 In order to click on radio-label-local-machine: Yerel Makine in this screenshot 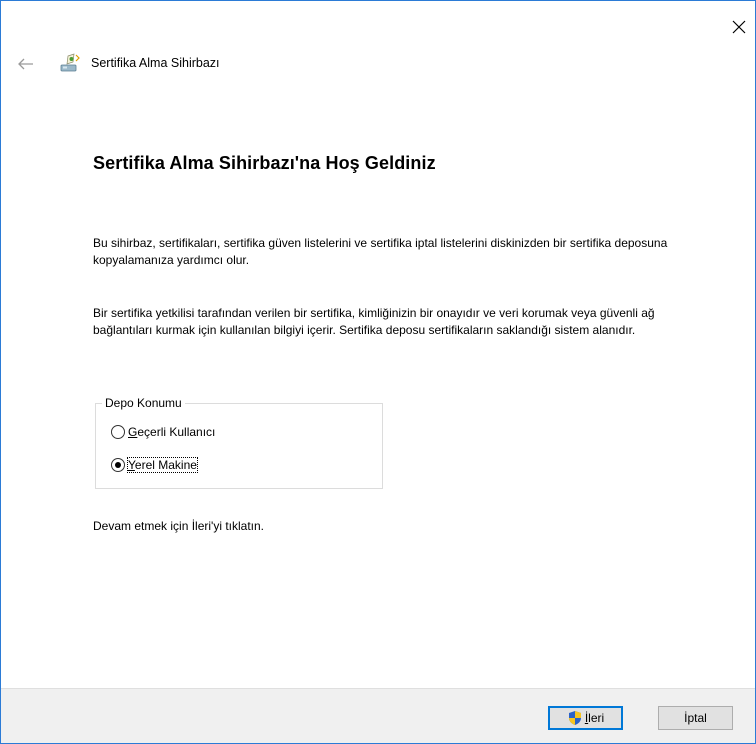, I will do `click(162, 465)`.